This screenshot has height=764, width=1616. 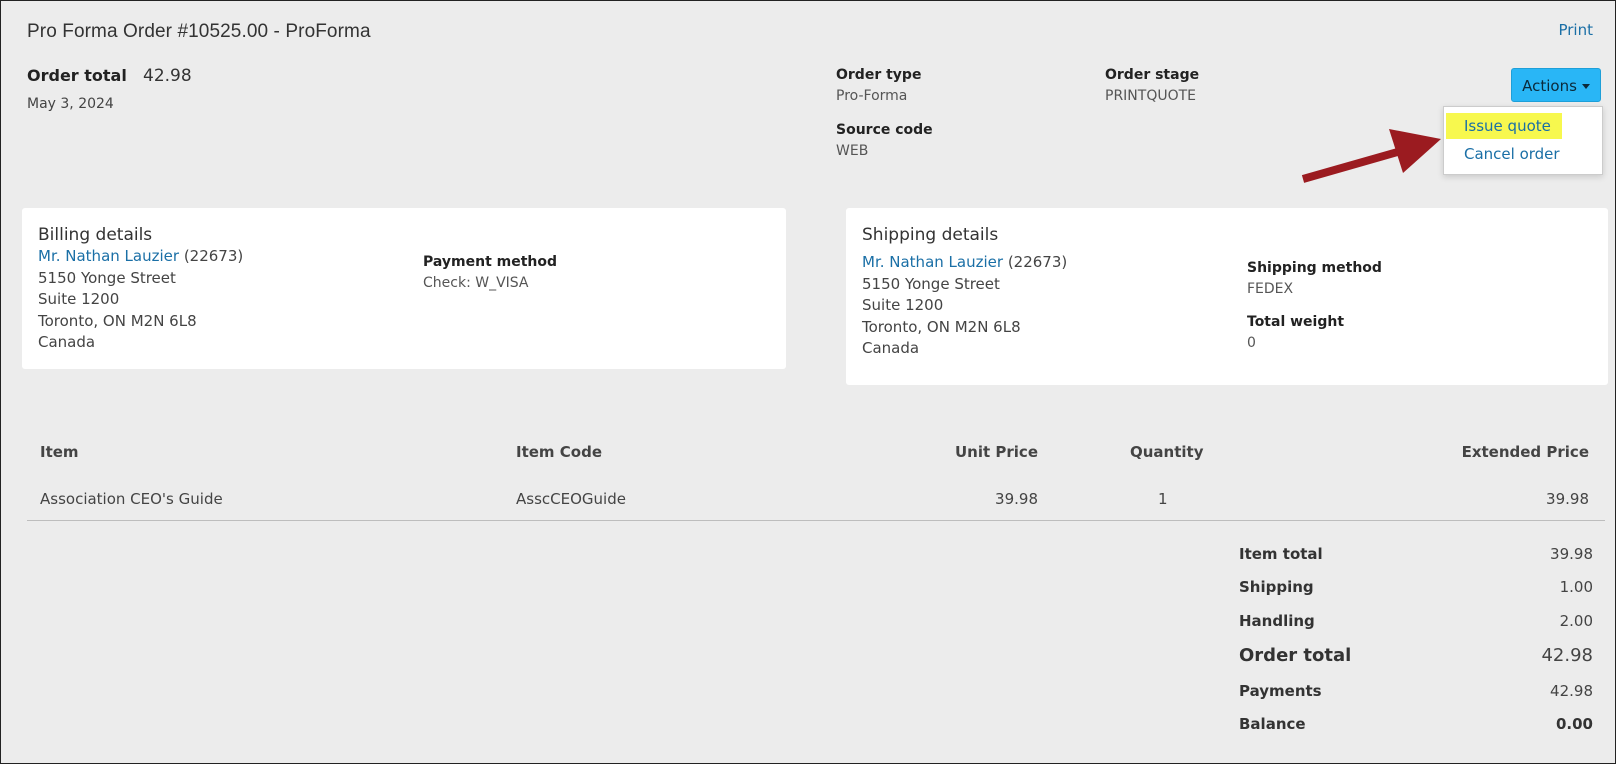 What do you see at coordinates (1152, 75) in the screenshot?
I see `order-stage-label: Order stage` at bounding box center [1152, 75].